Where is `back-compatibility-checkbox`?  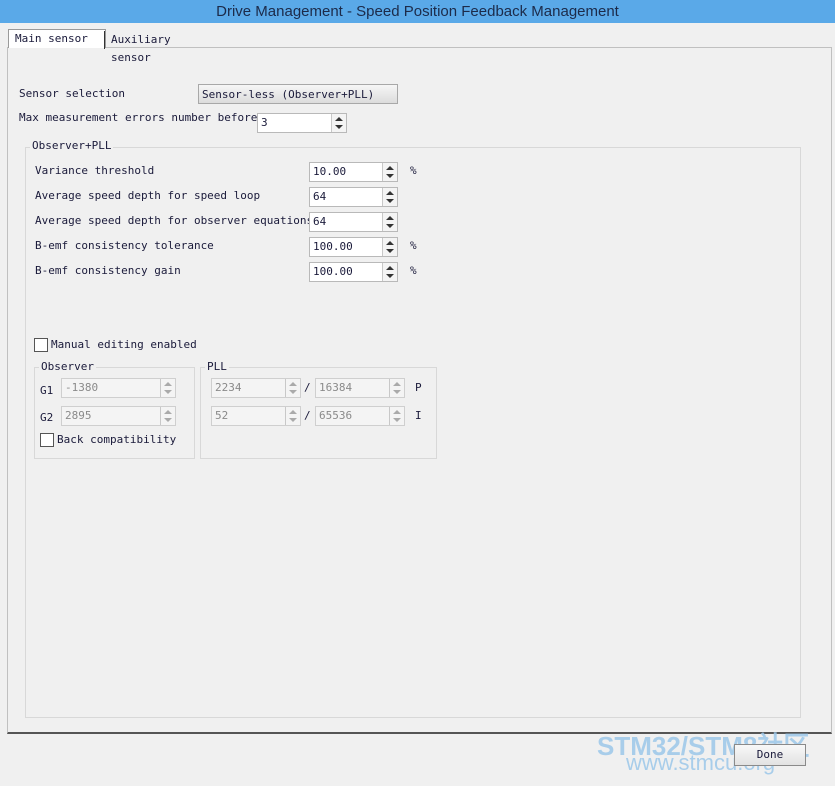
back-compatibility-checkbox is located at coordinates (47, 440).